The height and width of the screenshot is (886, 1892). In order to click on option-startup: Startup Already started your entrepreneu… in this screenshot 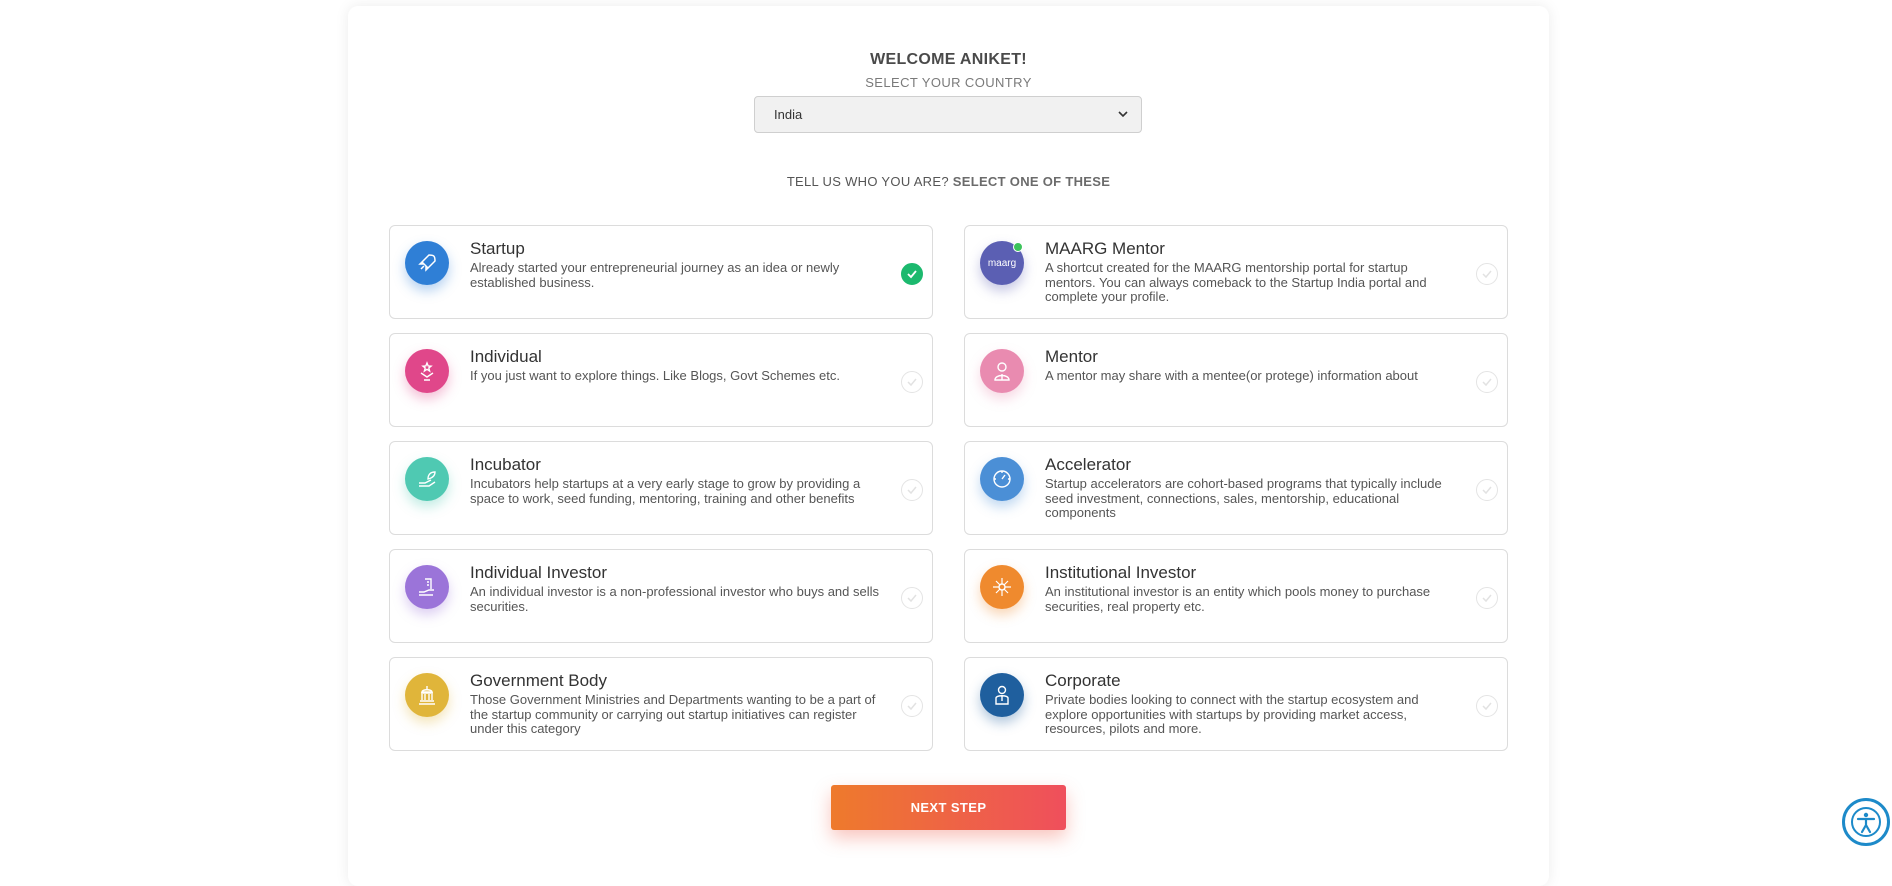, I will do `click(661, 272)`.